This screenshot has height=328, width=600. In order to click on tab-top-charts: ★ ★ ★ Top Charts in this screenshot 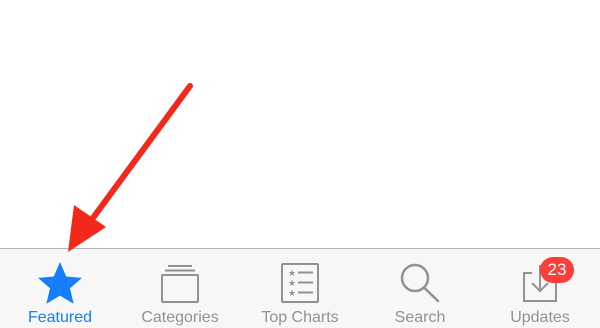, I will do `click(300, 288)`.